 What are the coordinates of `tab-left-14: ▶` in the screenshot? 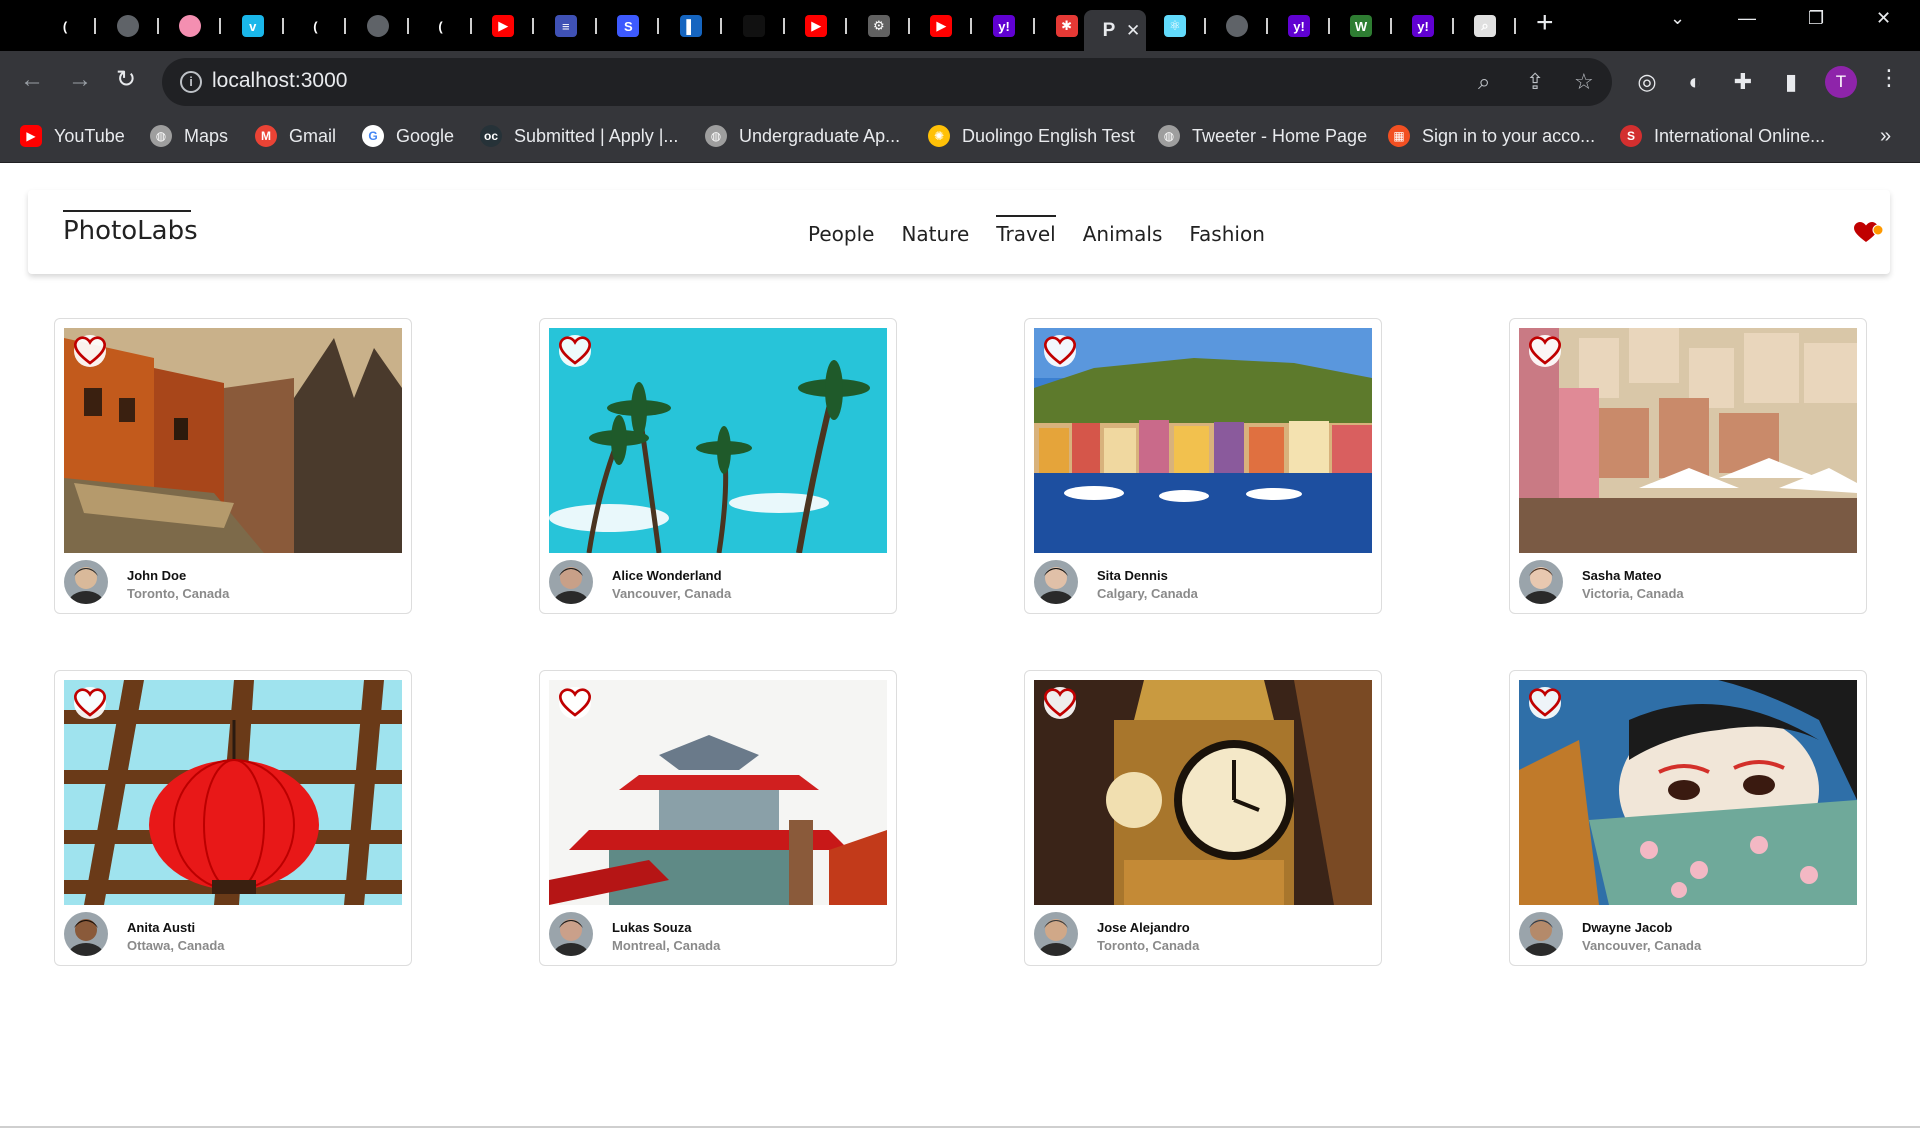 It's located at (947, 26).